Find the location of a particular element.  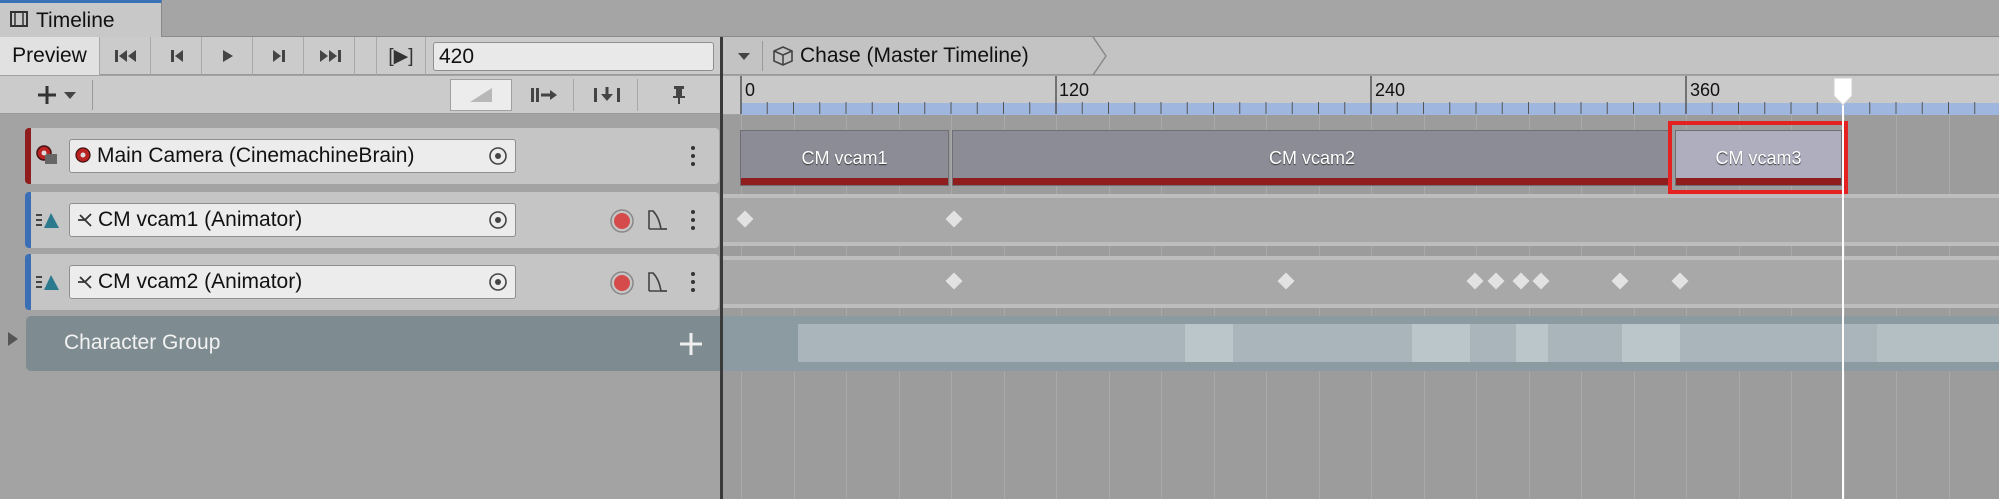

clip-cm-vcam1: CM vcam1 is located at coordinates (844, 158).